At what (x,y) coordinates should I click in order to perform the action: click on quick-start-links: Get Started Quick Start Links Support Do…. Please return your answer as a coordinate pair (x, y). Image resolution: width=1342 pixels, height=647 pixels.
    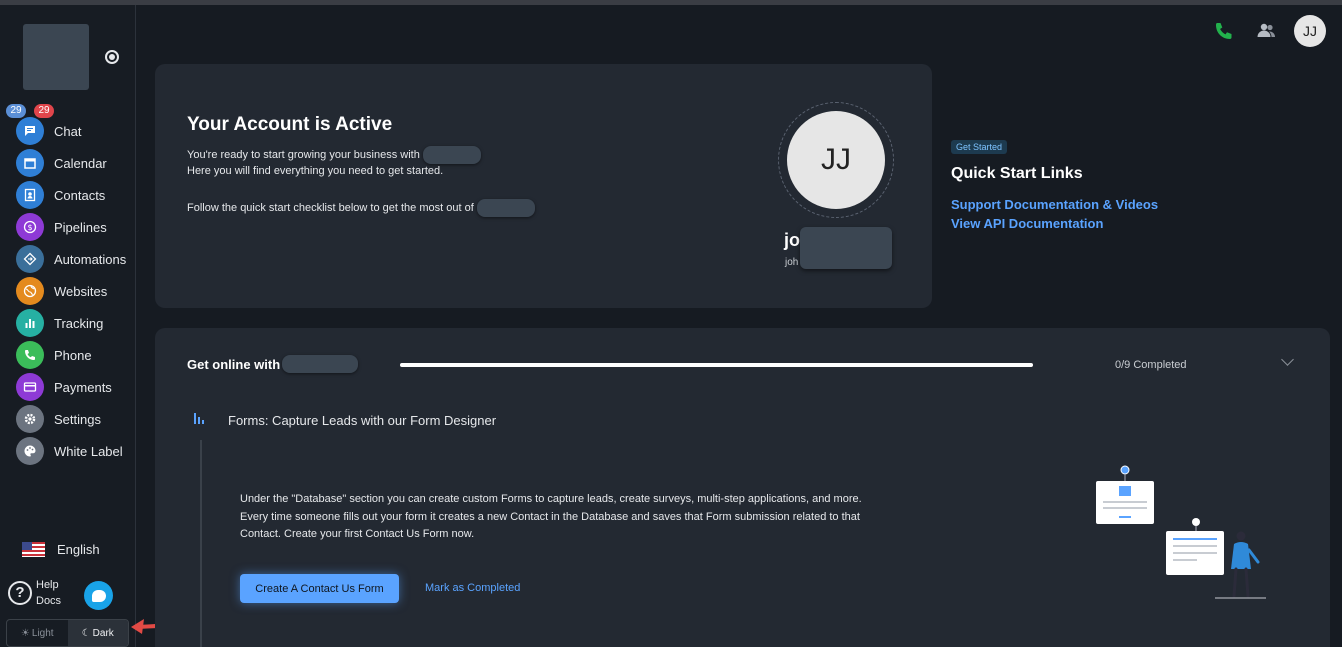
    Looking at the image, I should click on (1054, 184).